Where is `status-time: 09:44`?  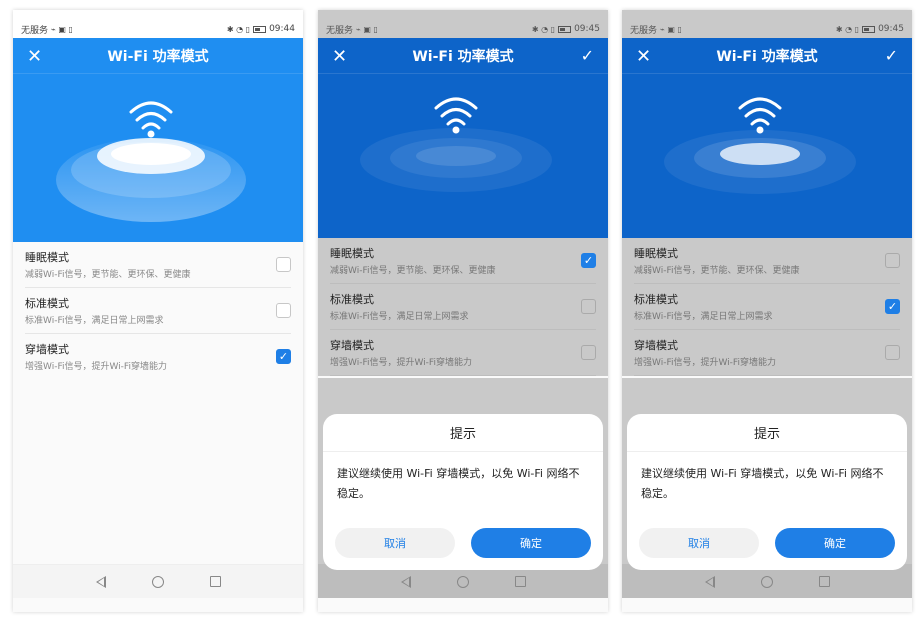 status-time: 09:44 is located at coordinates (282, 29).